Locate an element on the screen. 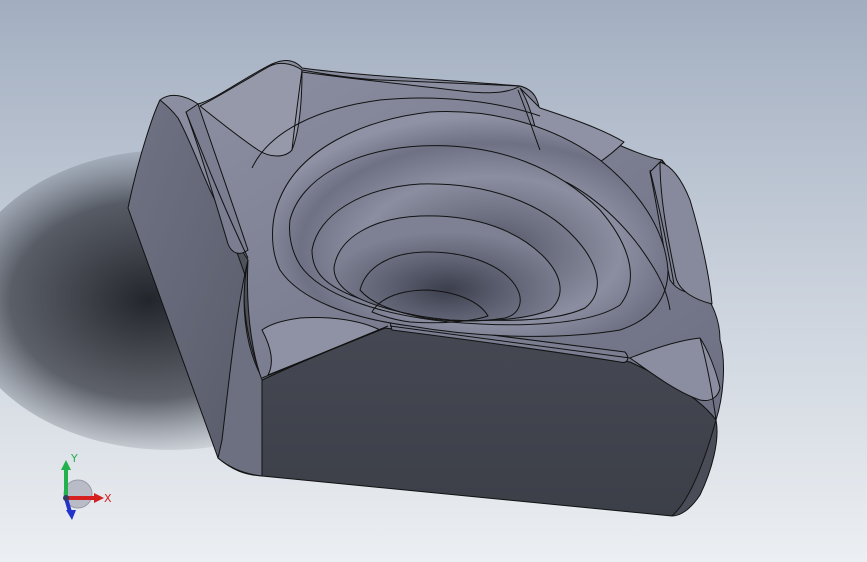 This screenshot has width=867, height=562. y-axis-arrow is located at coordinates (66, 465).